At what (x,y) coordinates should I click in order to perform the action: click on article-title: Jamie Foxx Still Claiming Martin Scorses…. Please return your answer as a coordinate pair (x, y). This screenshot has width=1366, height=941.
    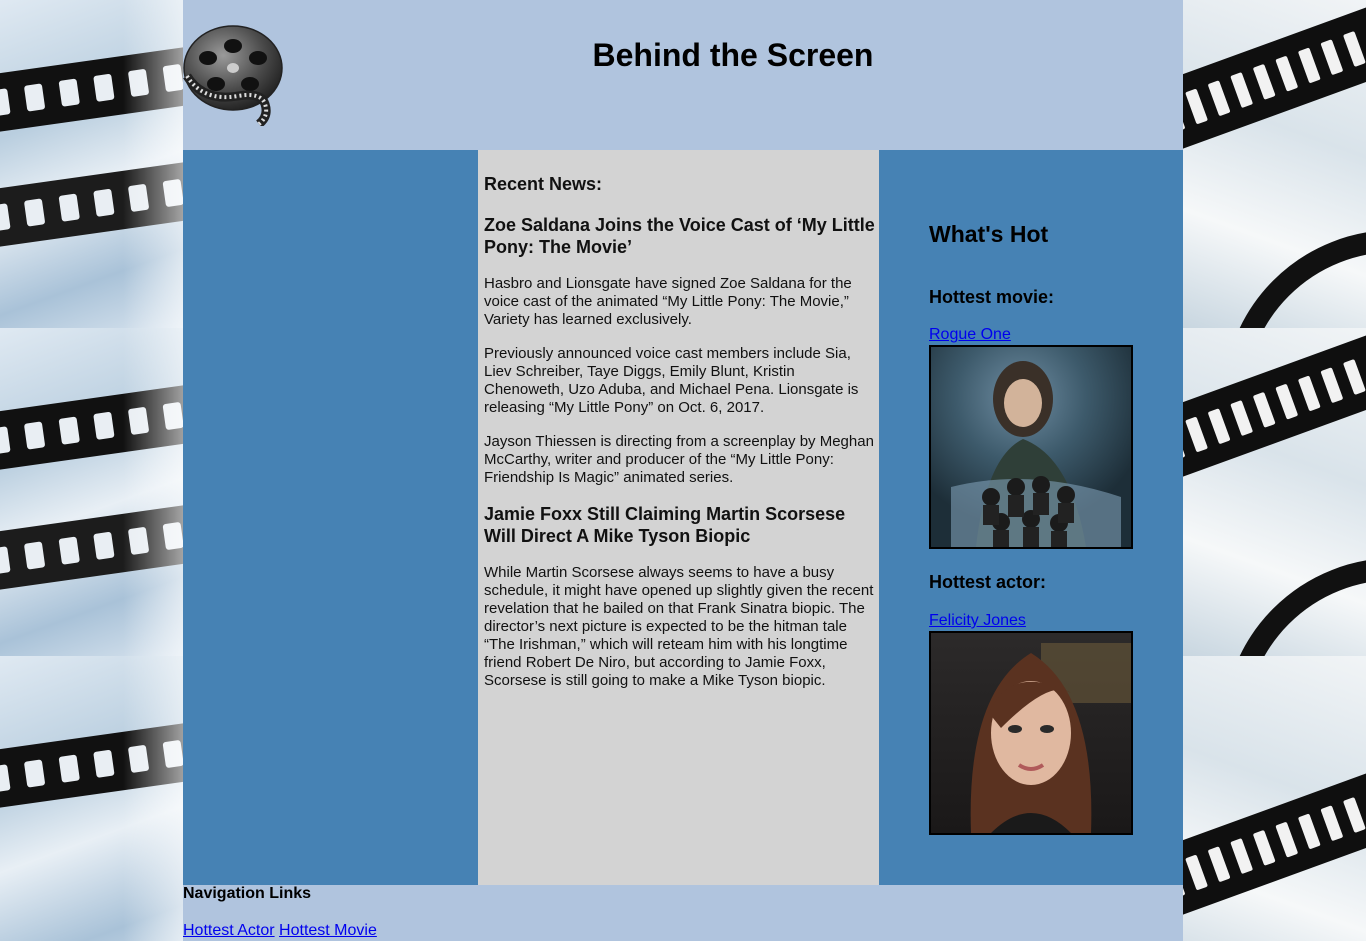
    Looking at the image, I should click on (665, 525).